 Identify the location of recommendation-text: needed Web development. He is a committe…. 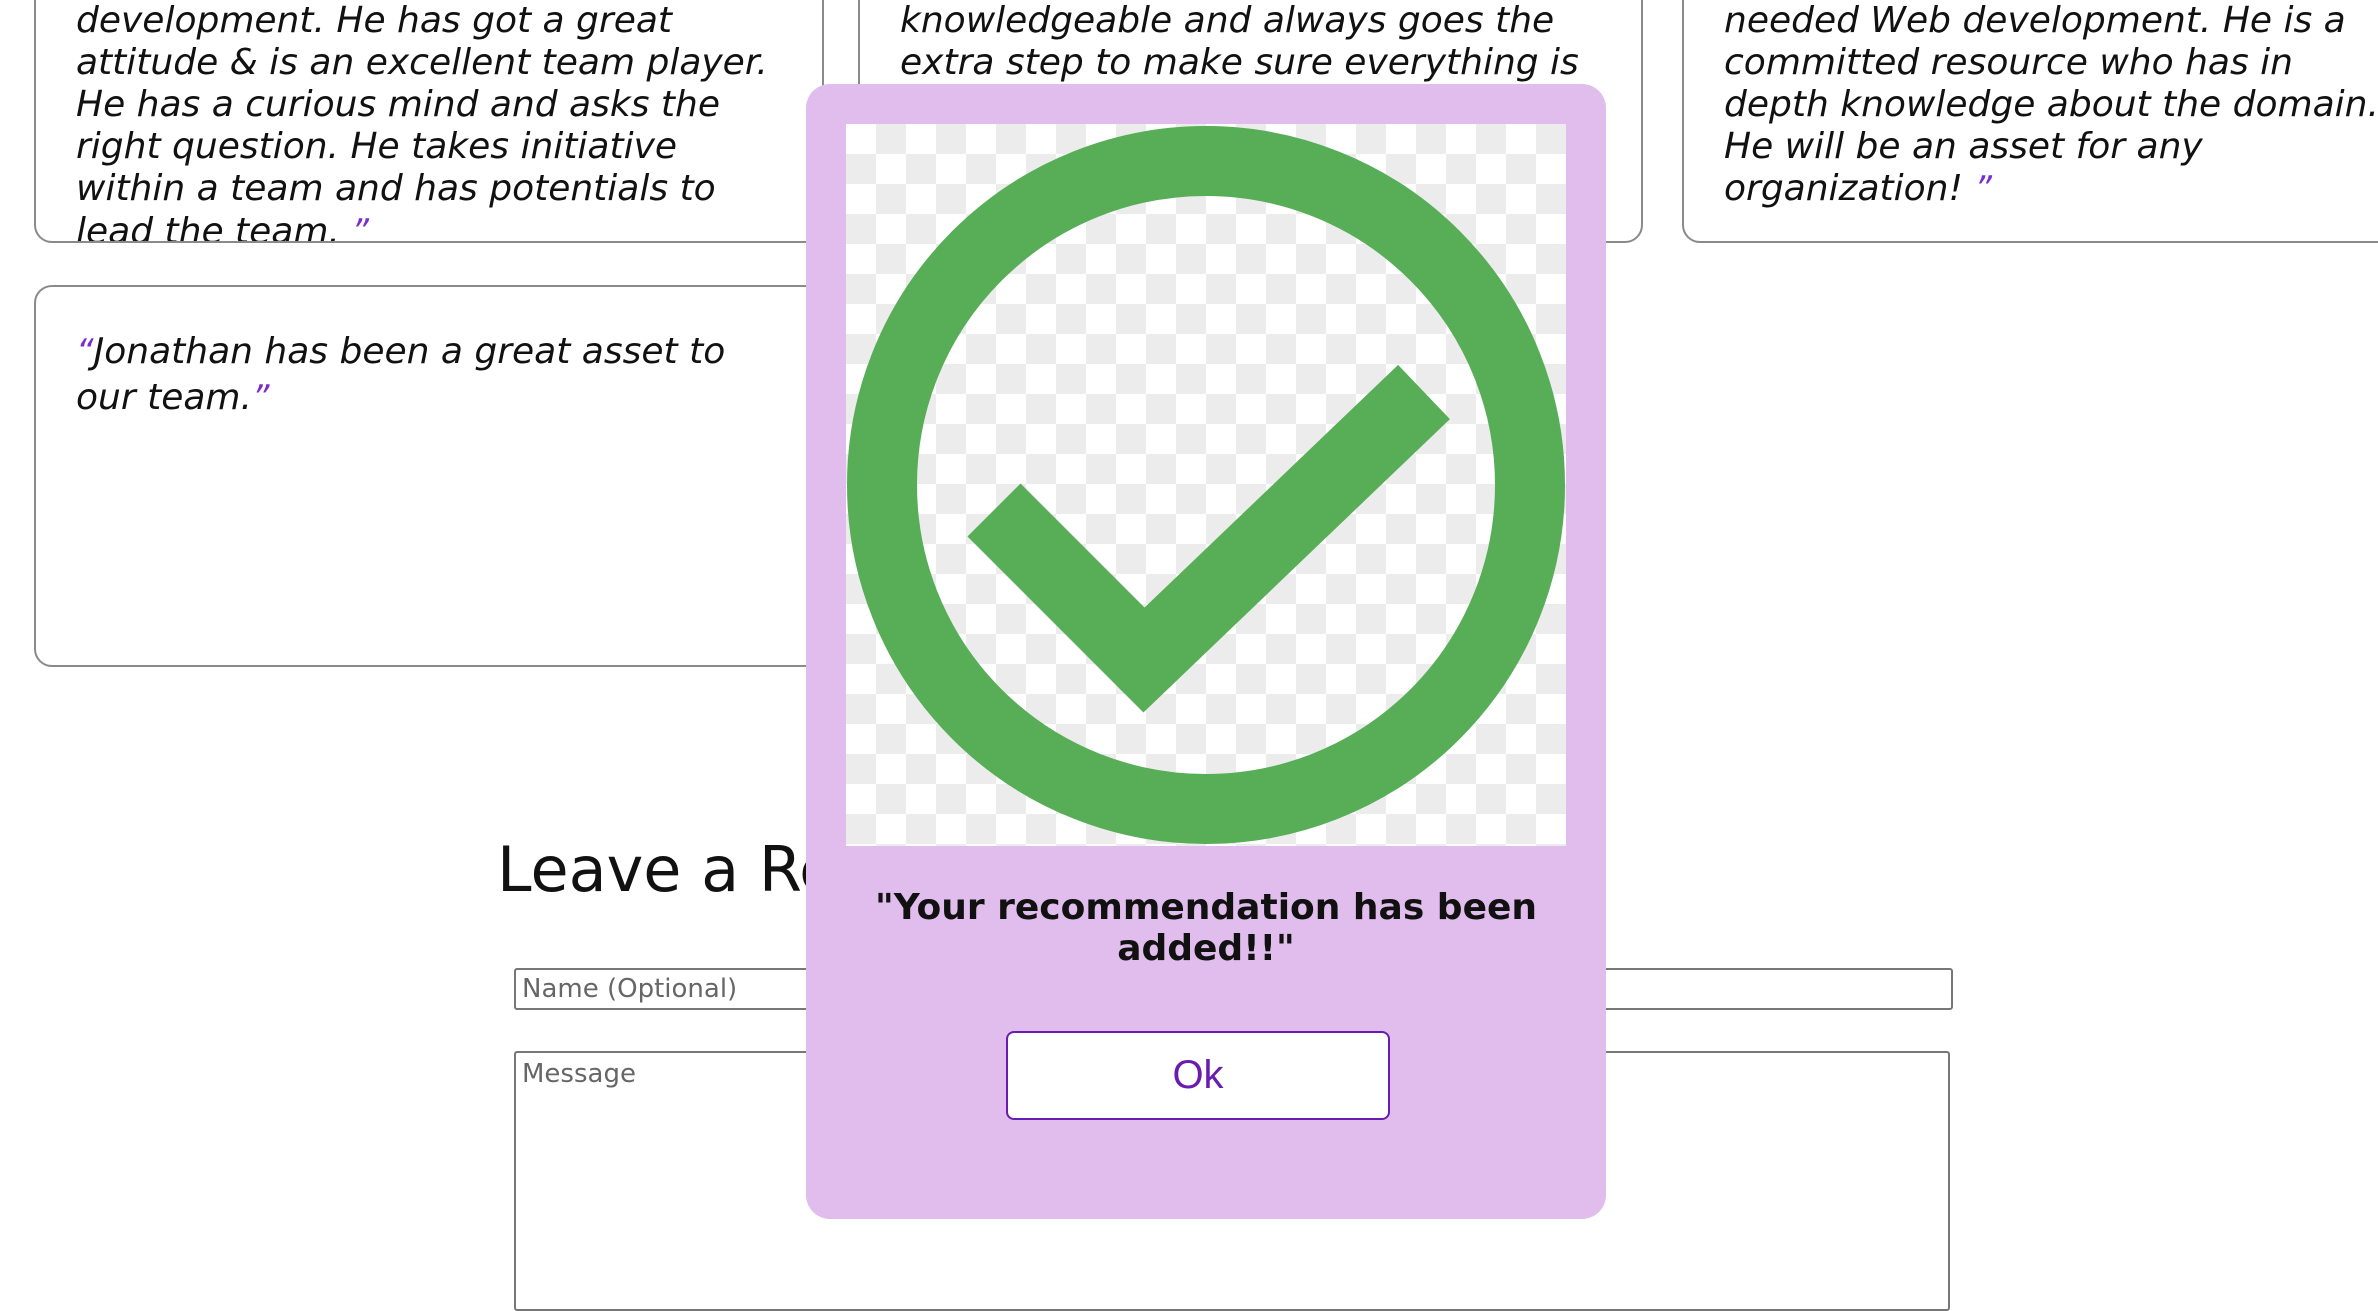
(2051, 105).